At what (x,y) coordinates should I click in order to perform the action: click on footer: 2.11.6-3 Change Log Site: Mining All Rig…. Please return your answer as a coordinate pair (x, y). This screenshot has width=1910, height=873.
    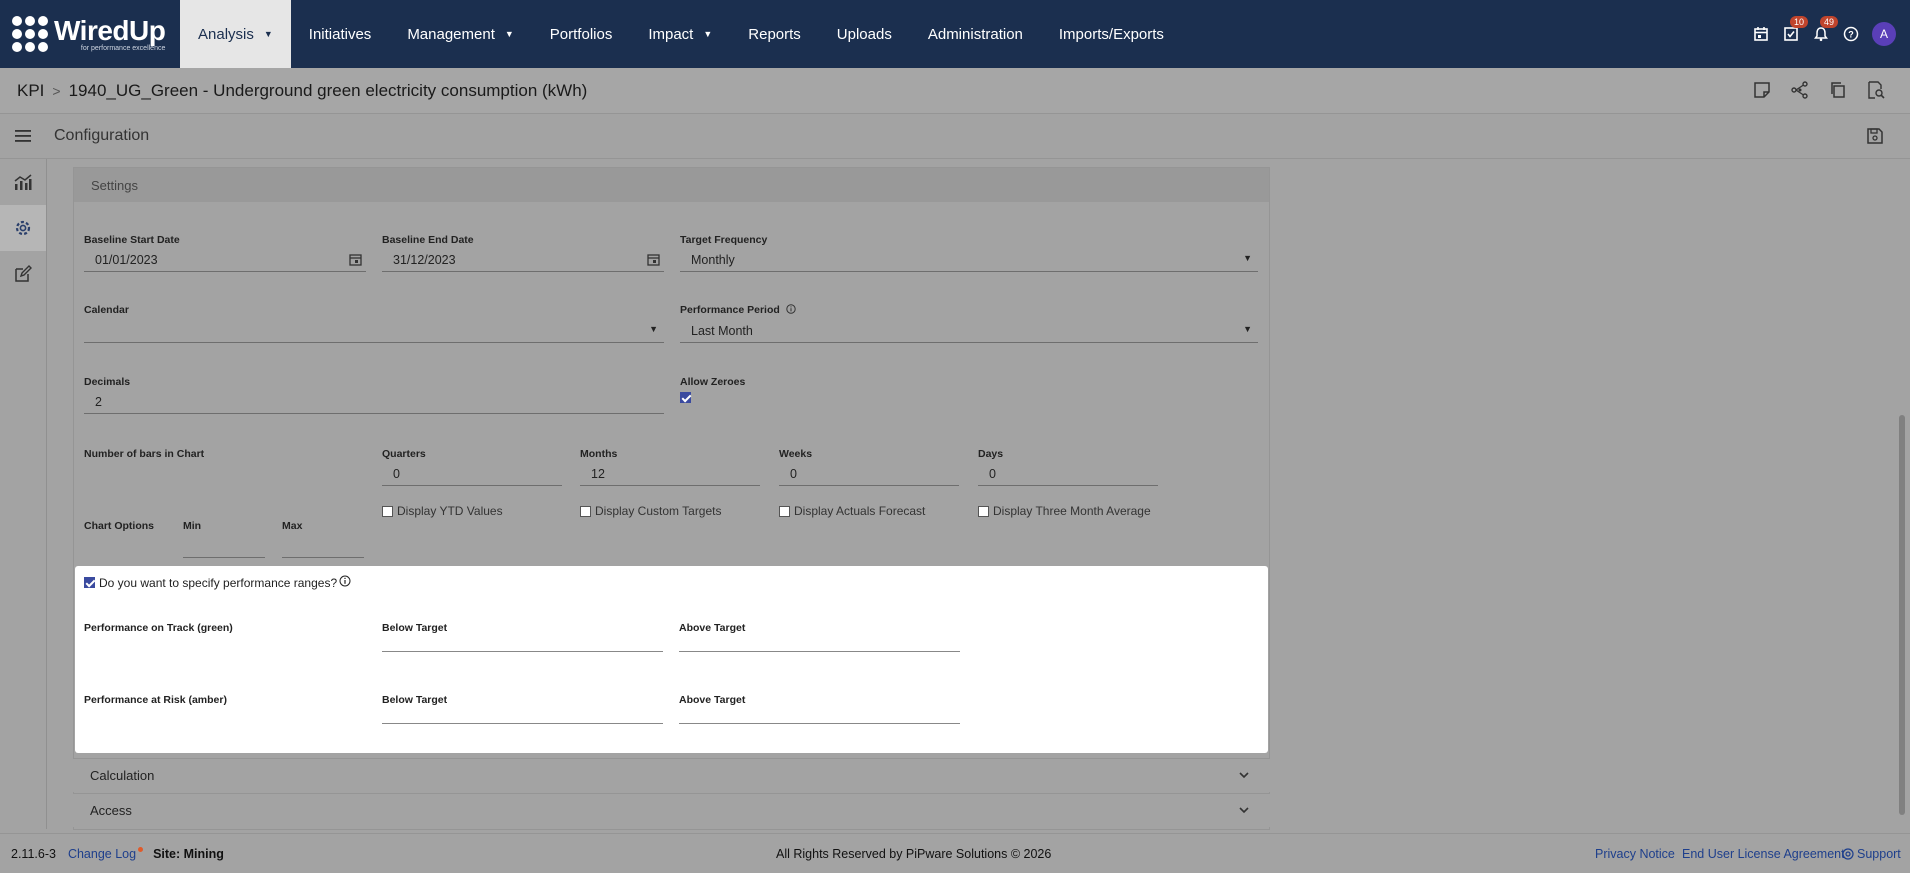
    Looking at the image, I should click on (955, 853).